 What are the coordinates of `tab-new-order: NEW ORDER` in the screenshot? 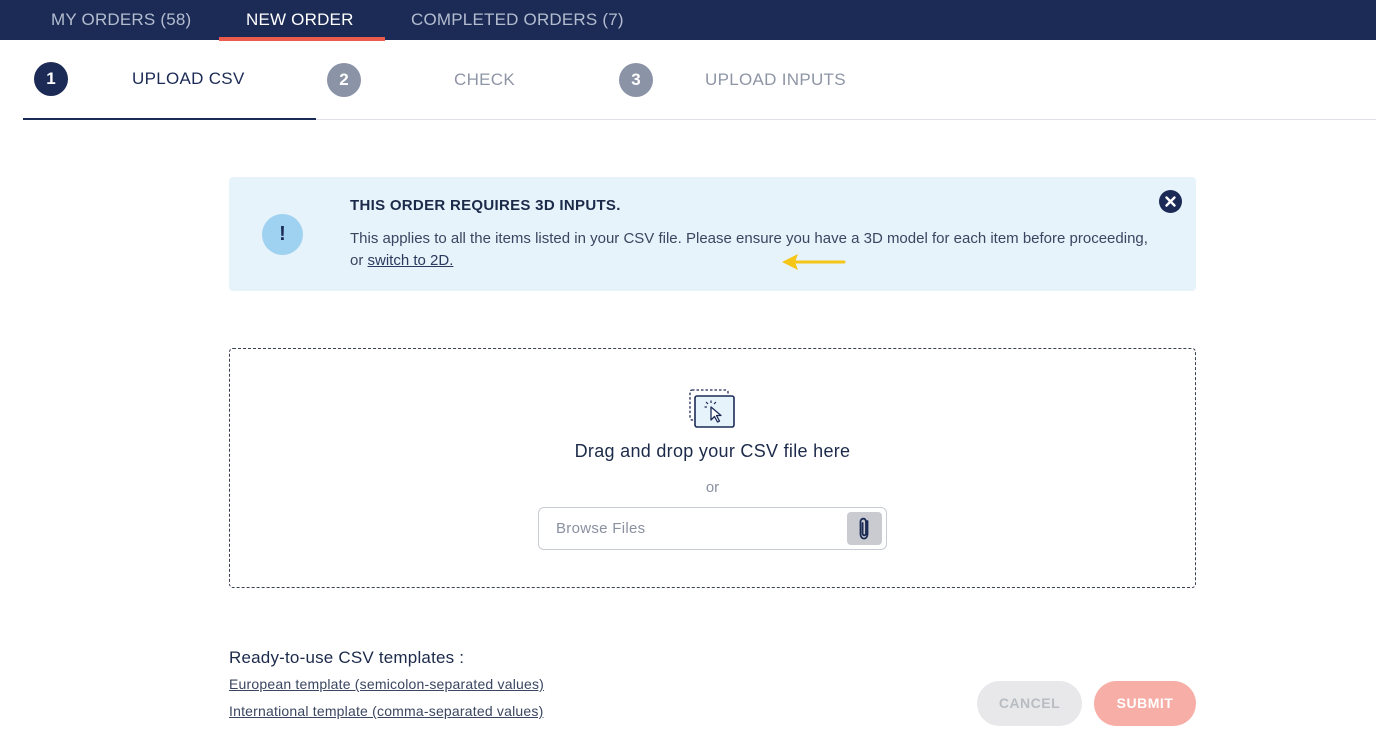 It's located at (300, 20).